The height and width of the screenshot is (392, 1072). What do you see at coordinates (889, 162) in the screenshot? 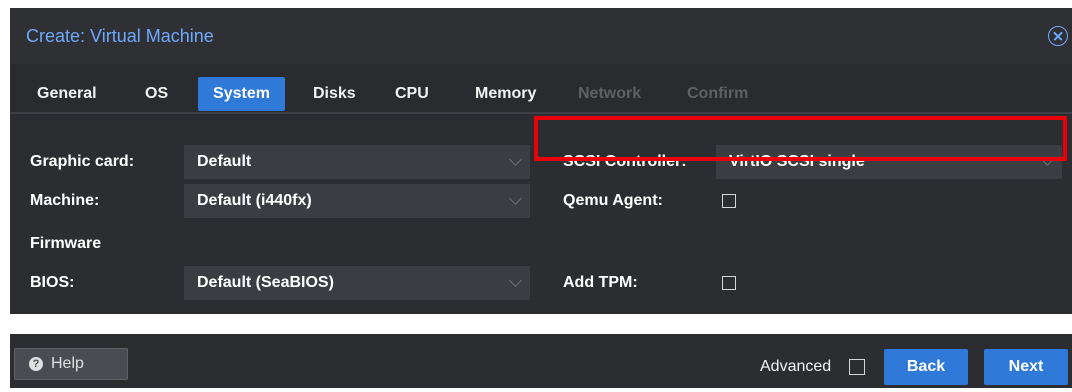
I see `scsi-controller-select: VirtIO SCSI single` at bounding box center [889, 162].